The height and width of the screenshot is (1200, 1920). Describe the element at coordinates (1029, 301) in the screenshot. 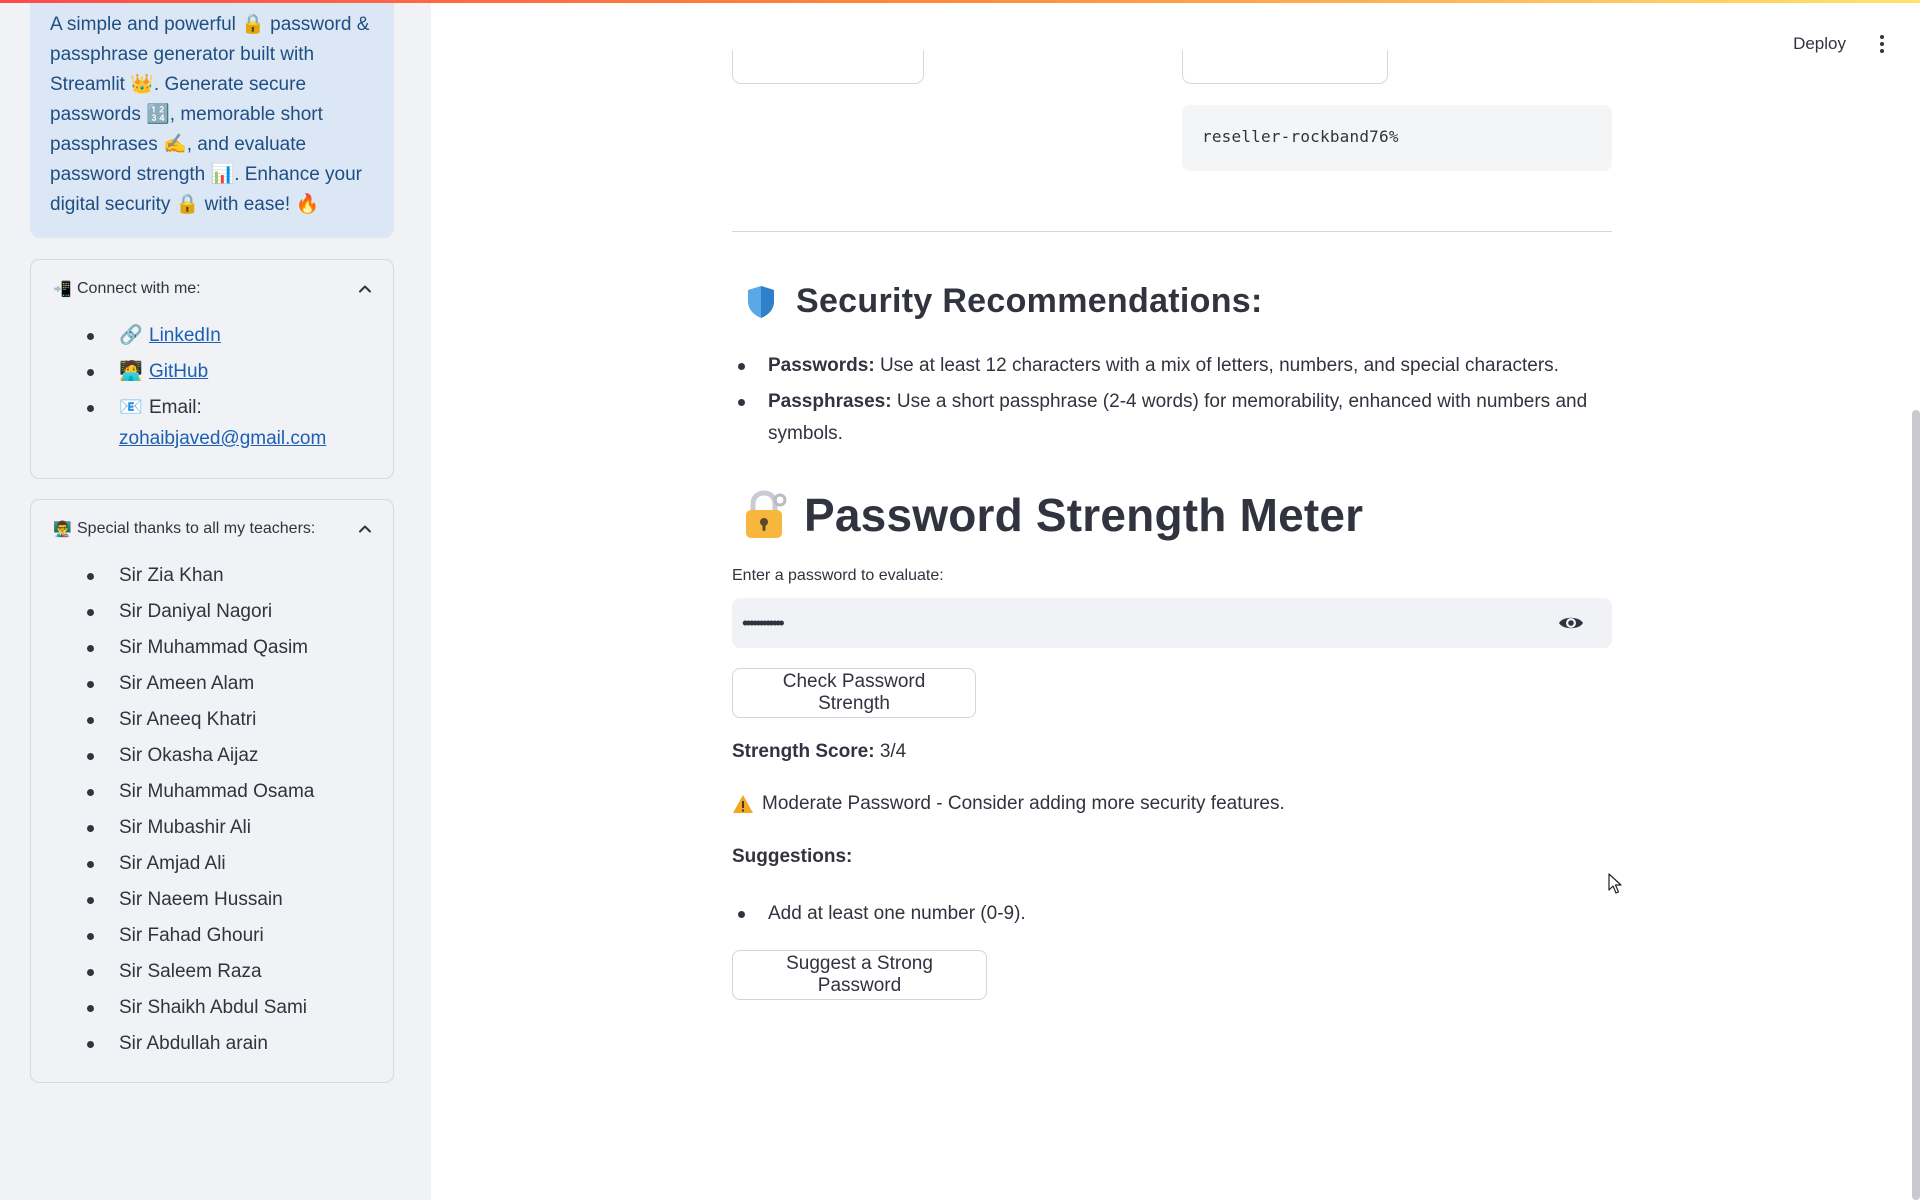

I see `security-title: Security Recommendations:` at that location.